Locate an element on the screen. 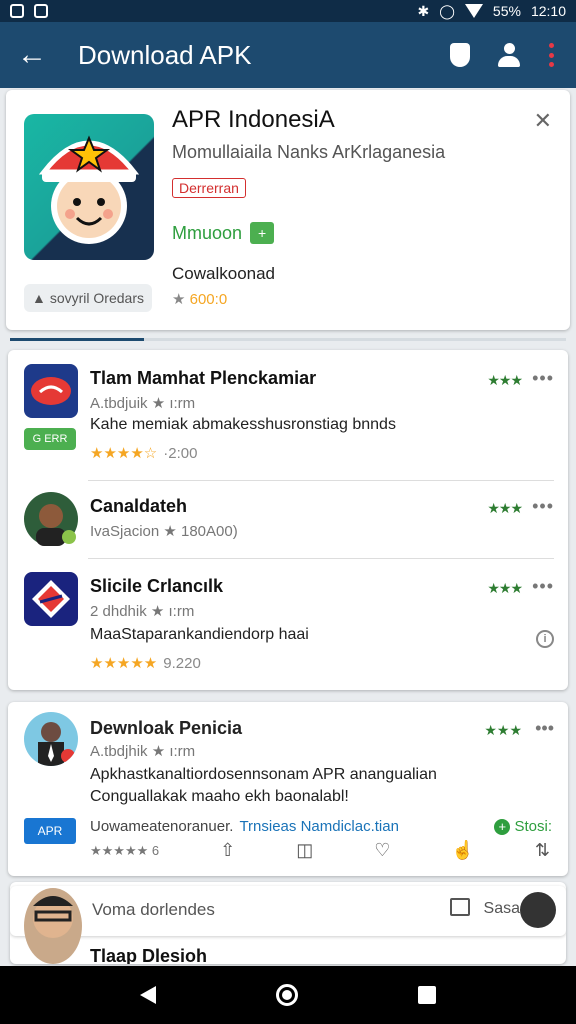 This screenshot has height=1024, width=576. thumbs-up-icon: ☝ is located at coordinates (462, 850).